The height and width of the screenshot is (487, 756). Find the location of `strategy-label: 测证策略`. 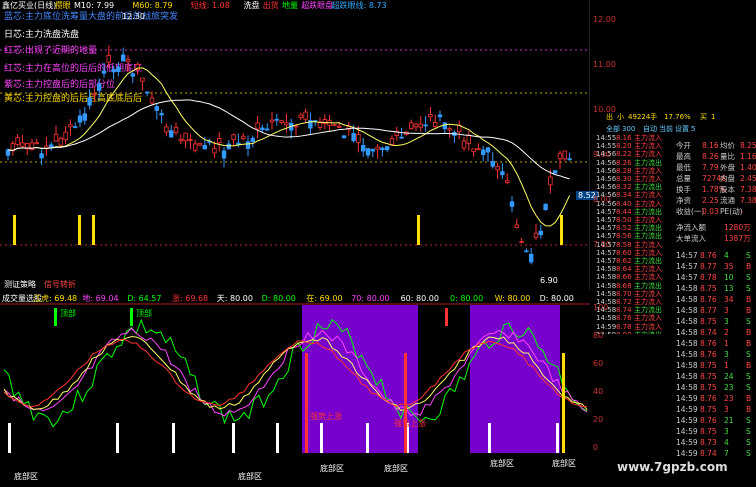

strategy-label: 测证策略 is located at coordinates (20, 284).